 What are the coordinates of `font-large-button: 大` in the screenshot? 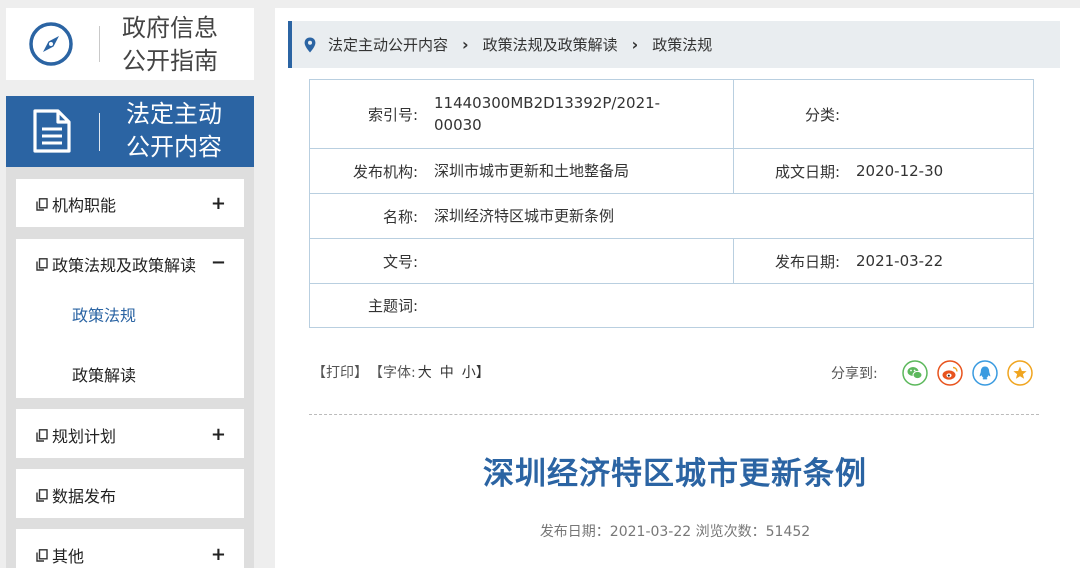 It's located at (425, 373).